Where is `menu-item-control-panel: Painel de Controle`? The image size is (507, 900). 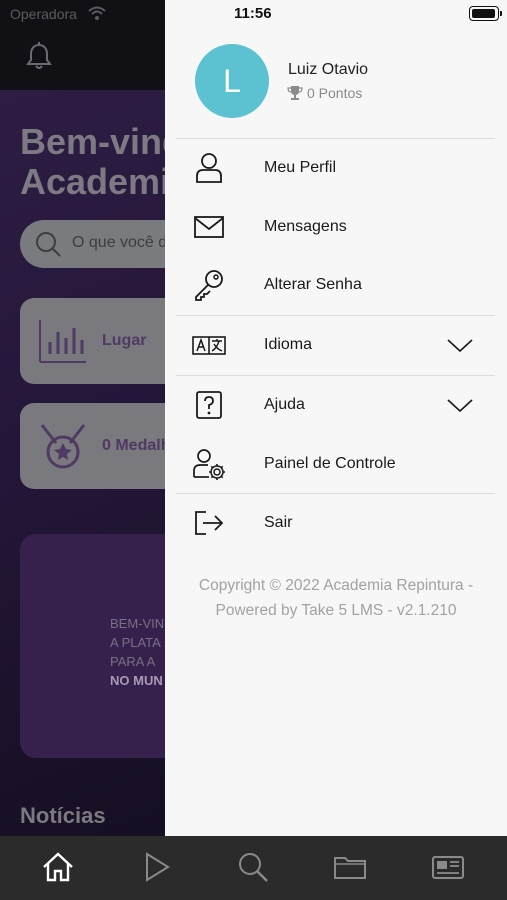
menu-item-control-panel: Painel de Controle is located at coordinates (336, 464).